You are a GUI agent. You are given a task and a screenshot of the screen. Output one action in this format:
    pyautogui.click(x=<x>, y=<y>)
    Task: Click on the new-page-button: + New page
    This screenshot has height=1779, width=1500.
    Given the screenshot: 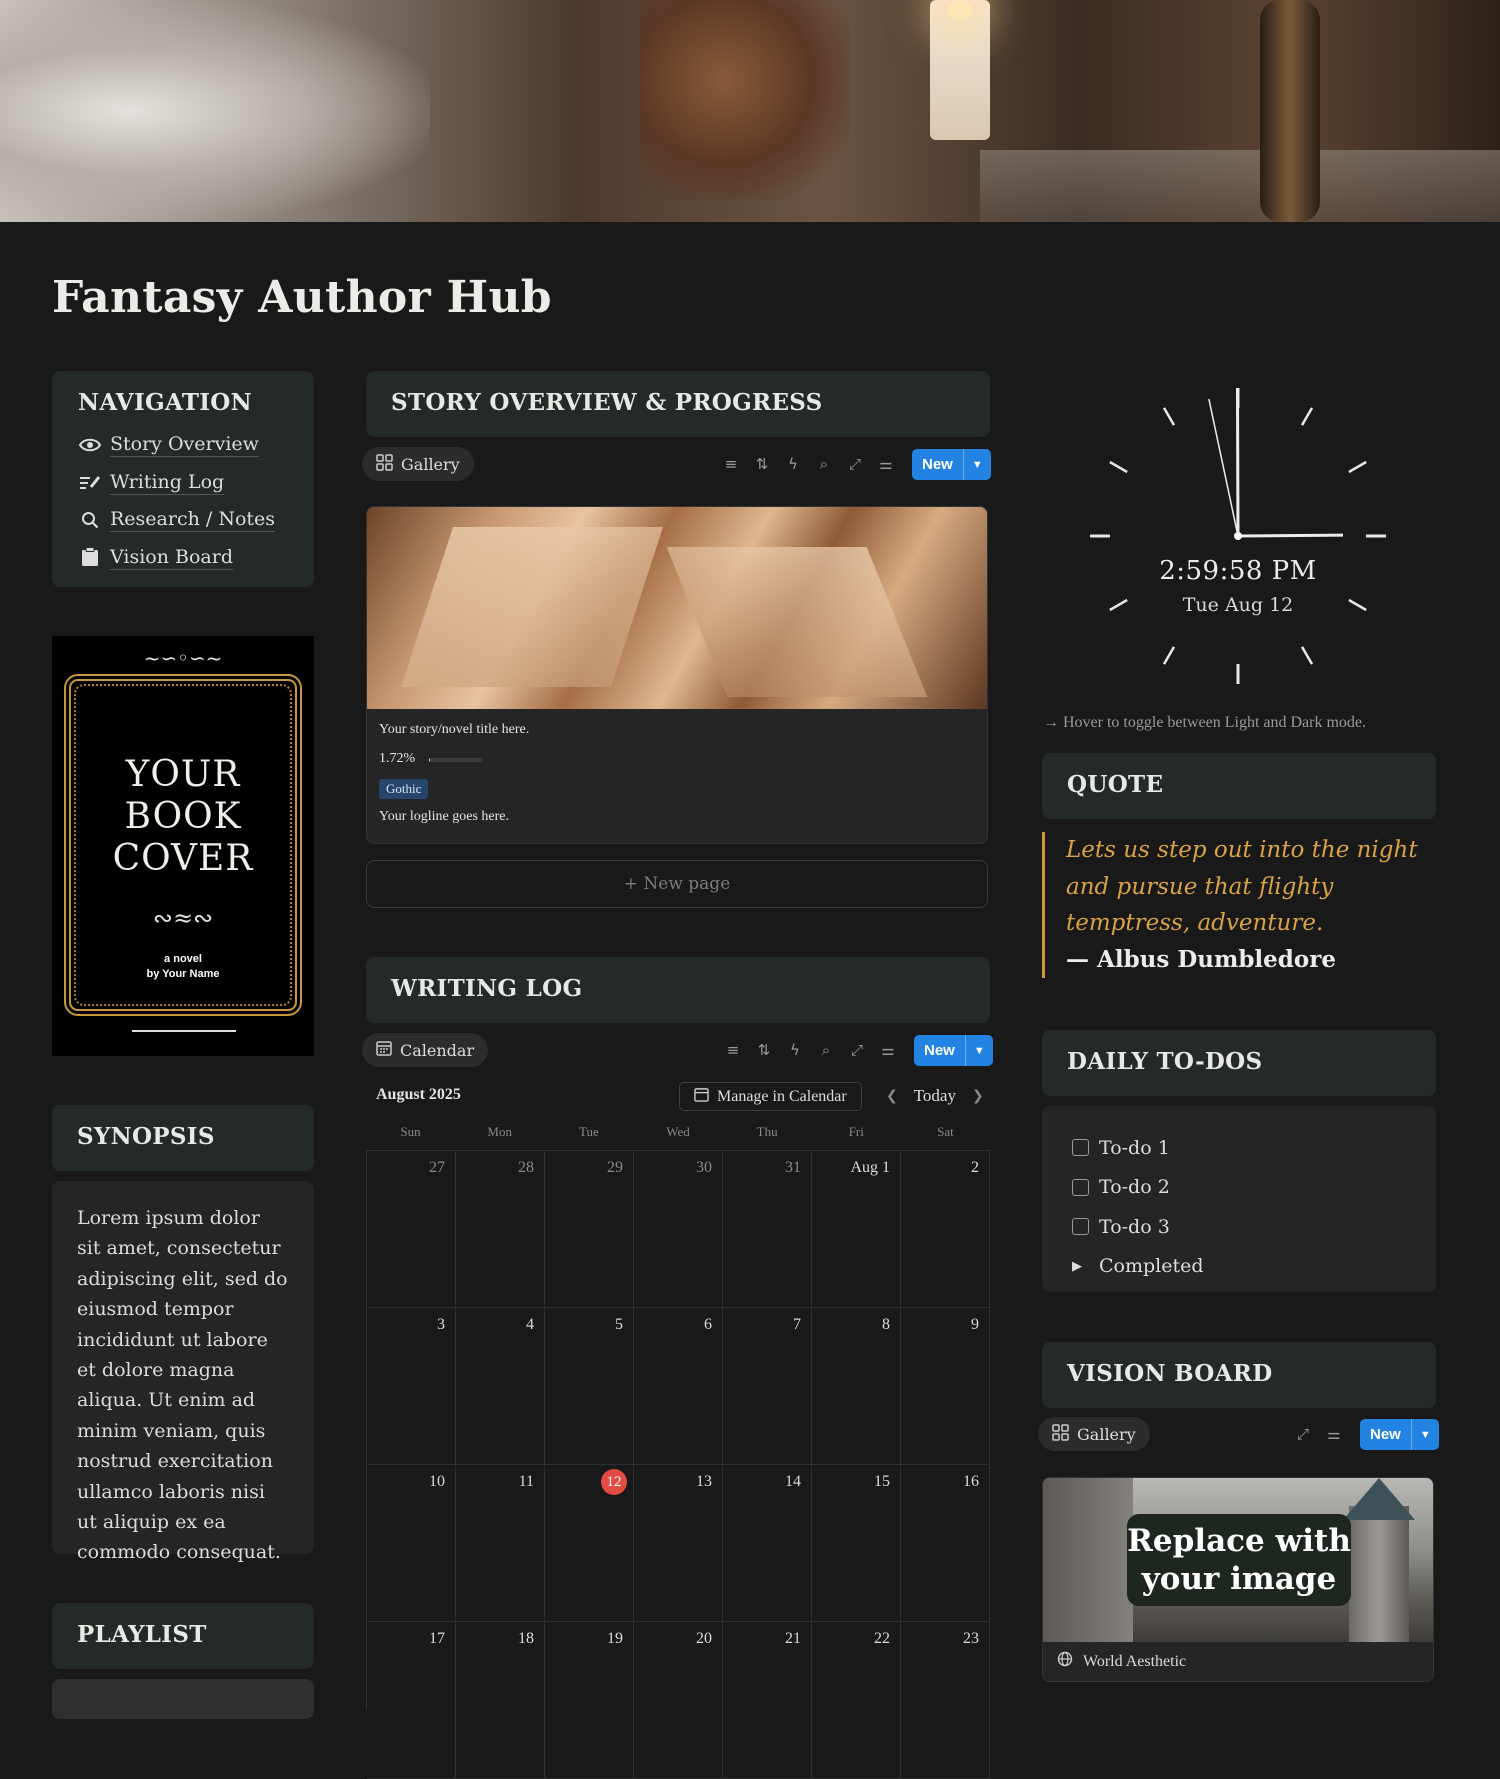 What is the action you would take?
    pyautogui.click(x=677, y=884)
    